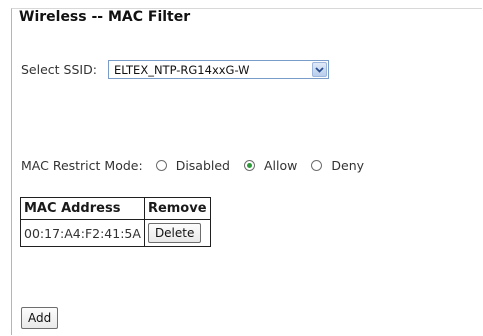 This screenshot has width=483, height=336. What do you see at coordinates (281, 165) in the screenshot?
I see `radio-allow-label: Allow` at bounding box center [281, 165].